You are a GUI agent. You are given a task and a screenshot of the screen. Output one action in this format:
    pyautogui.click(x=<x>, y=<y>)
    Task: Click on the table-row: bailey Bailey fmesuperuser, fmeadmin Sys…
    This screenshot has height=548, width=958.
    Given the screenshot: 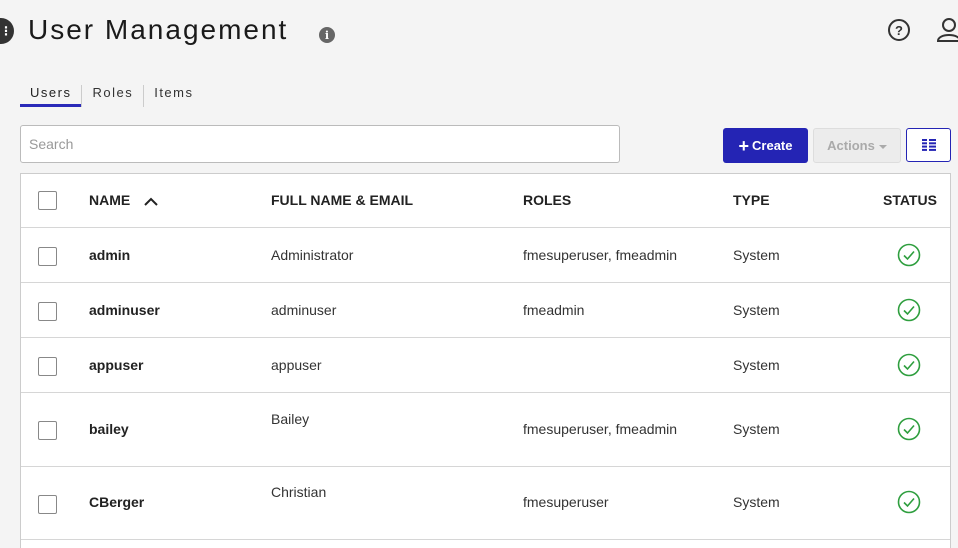 What is the action you would take?
    pyautogui.click(x=485, y=430)
    